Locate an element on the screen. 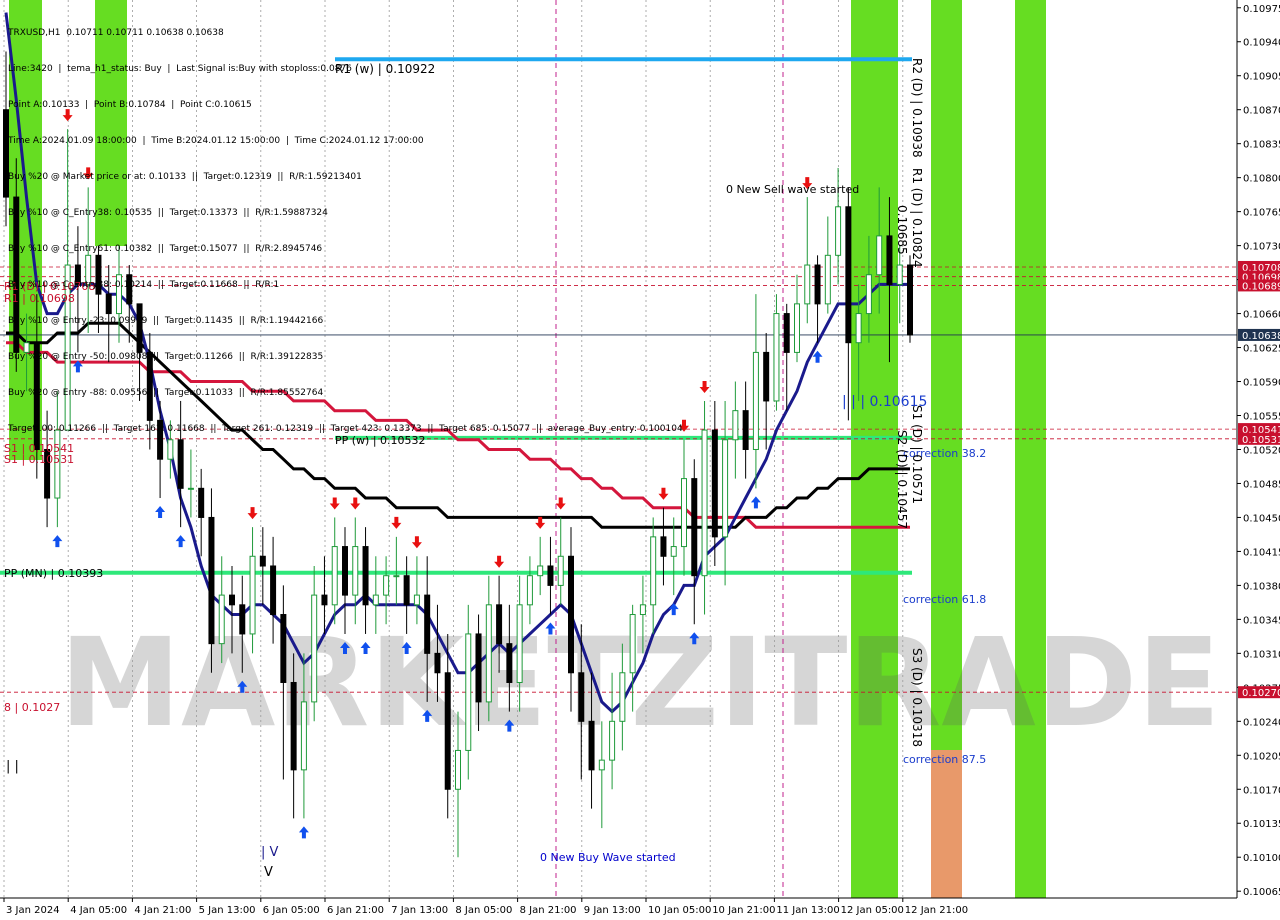 The height and width of the screenshot is (920, 1280). x-tick-label: 8 Jan 05:00 is located at coordinates (483, 910).